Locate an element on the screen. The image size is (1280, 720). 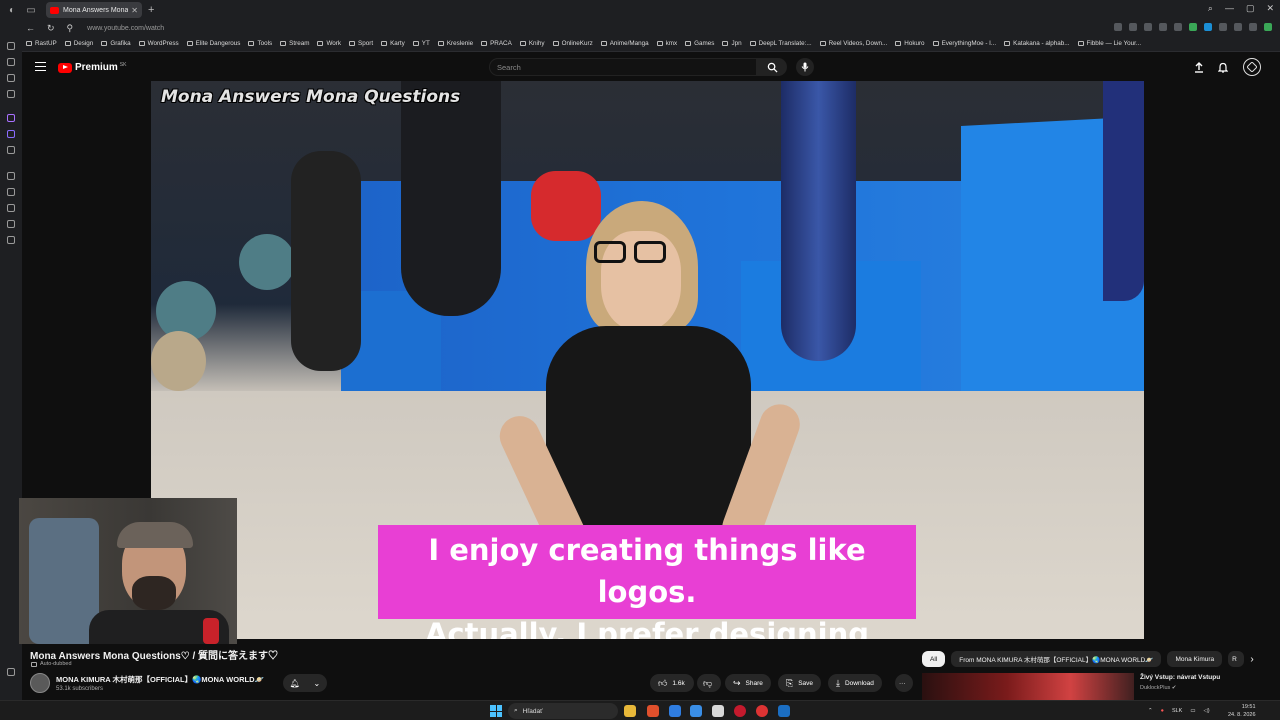
bookmark-item: Design is located at coordinates (78, 43).